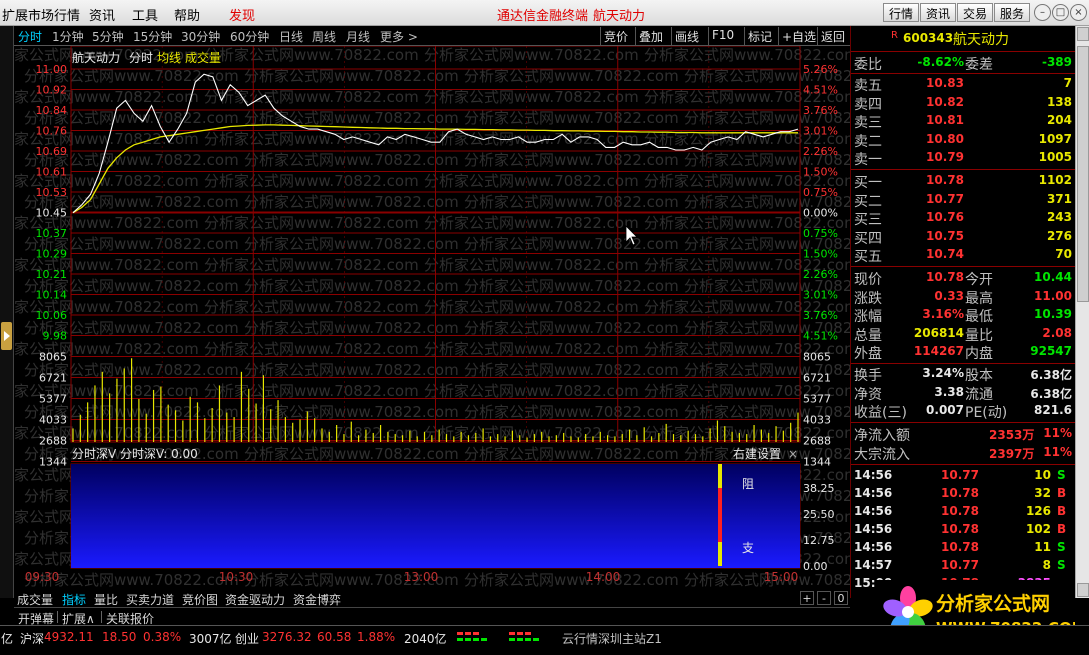 Image resolution: width=1089 pixels, height=655 pixels. Describe the element at coordinates (152, 36) in the screenshot. I see `period-tab-15min: 15分钟` at that location.